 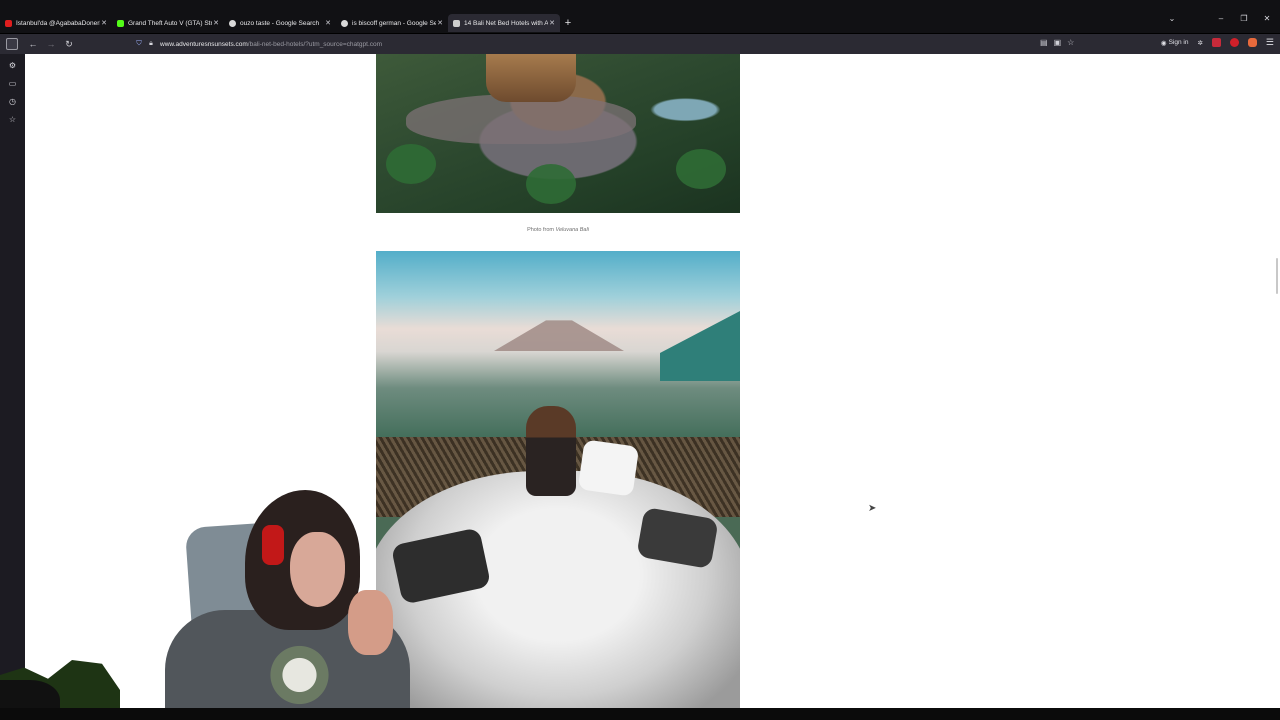 What do you see at coordinates (1172, 18) in the screenshot?
I see `list-all-tabs-button: ⌄` at bounding box center [1172, 18].